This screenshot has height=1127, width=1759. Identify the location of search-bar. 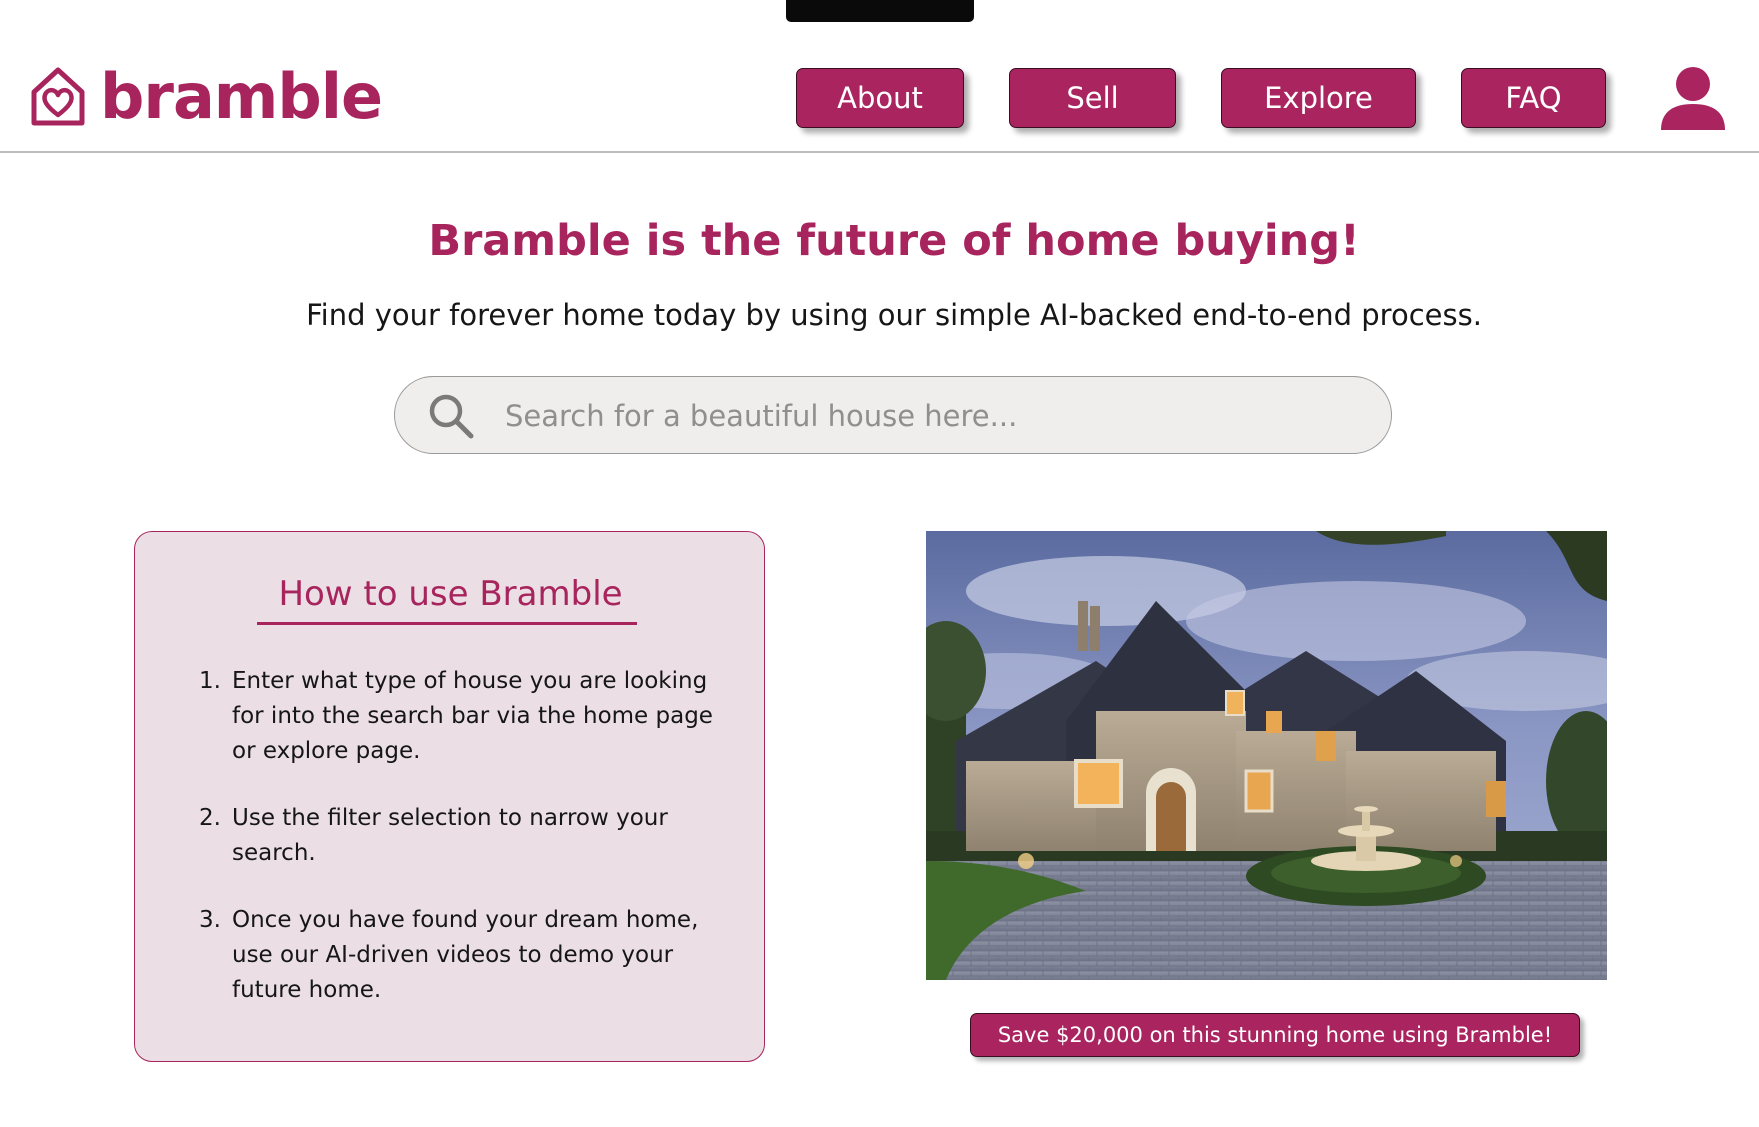
(893, 415).